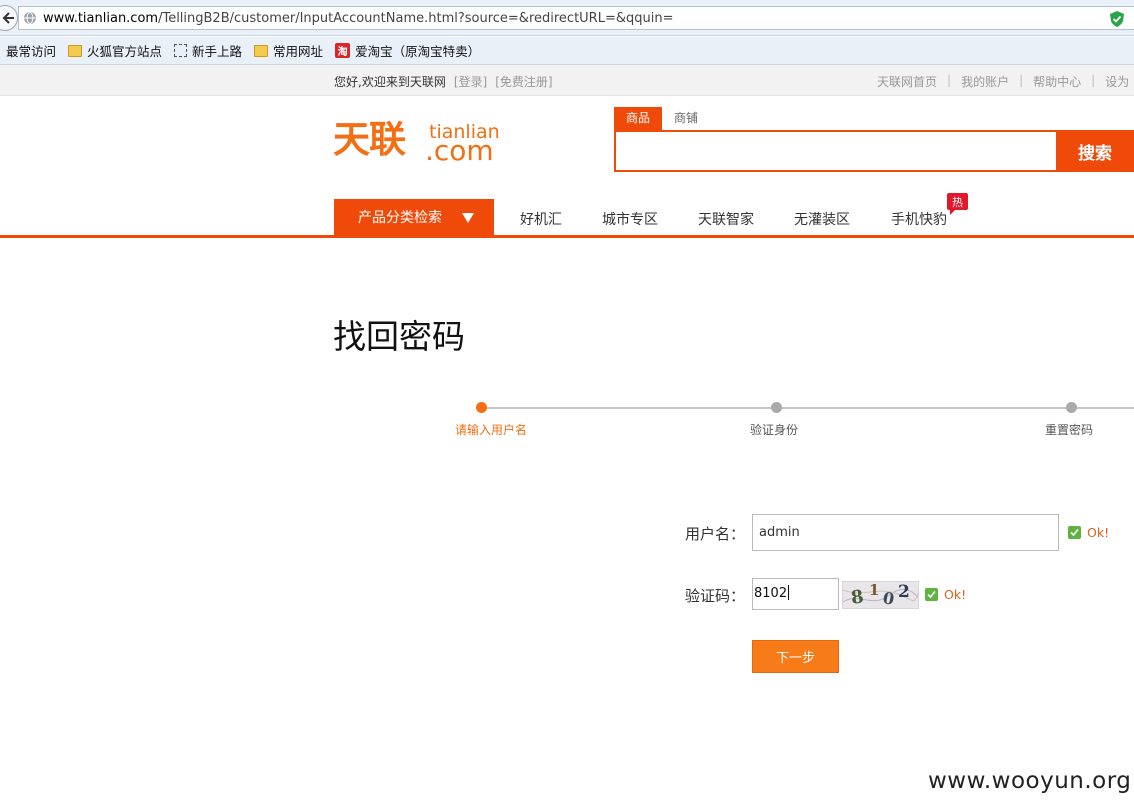  What do you see at coordinates (1088, 532) in the screenshot?
I see `username-ok: Ok!` at bounding box center [1088, 532].